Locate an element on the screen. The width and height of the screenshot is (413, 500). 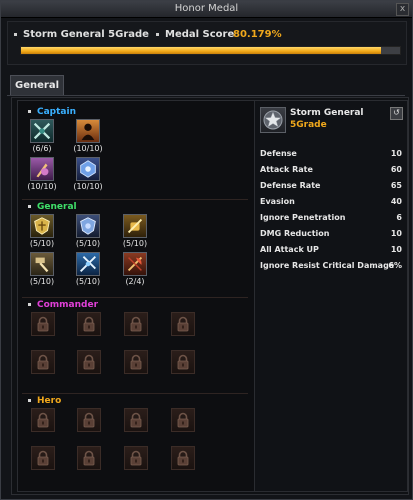
gold-fist-icon is located at coordinates (135, 226).